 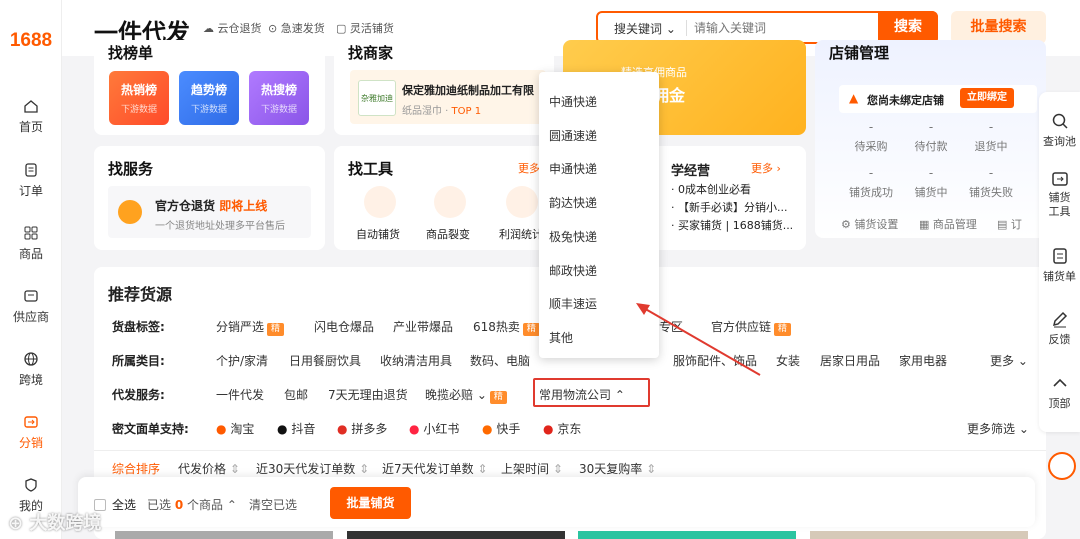 What do you see at coordinates (784, 28) in the screenshot?
I see `search-input` at bounding box center [784, 28].